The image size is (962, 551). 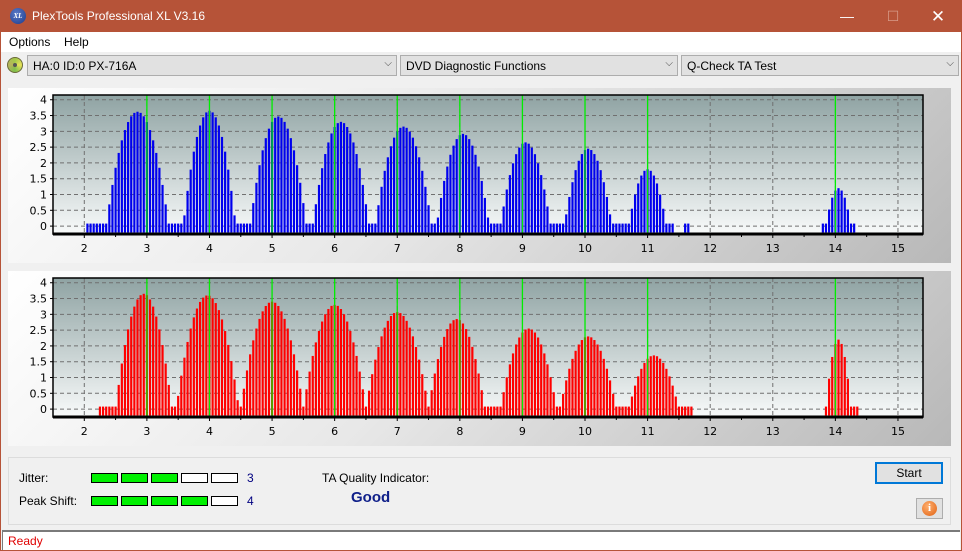 I want to click on y-tick-label: 1, so click(x=43, y=195).